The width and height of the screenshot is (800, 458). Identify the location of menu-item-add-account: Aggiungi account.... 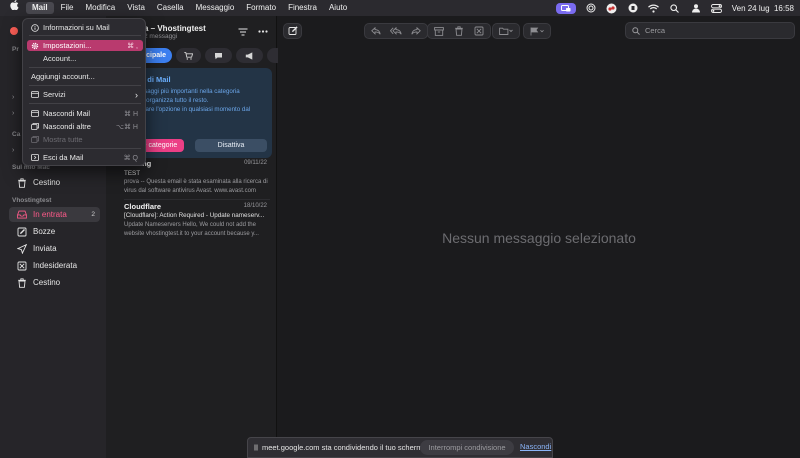
(85, 76).